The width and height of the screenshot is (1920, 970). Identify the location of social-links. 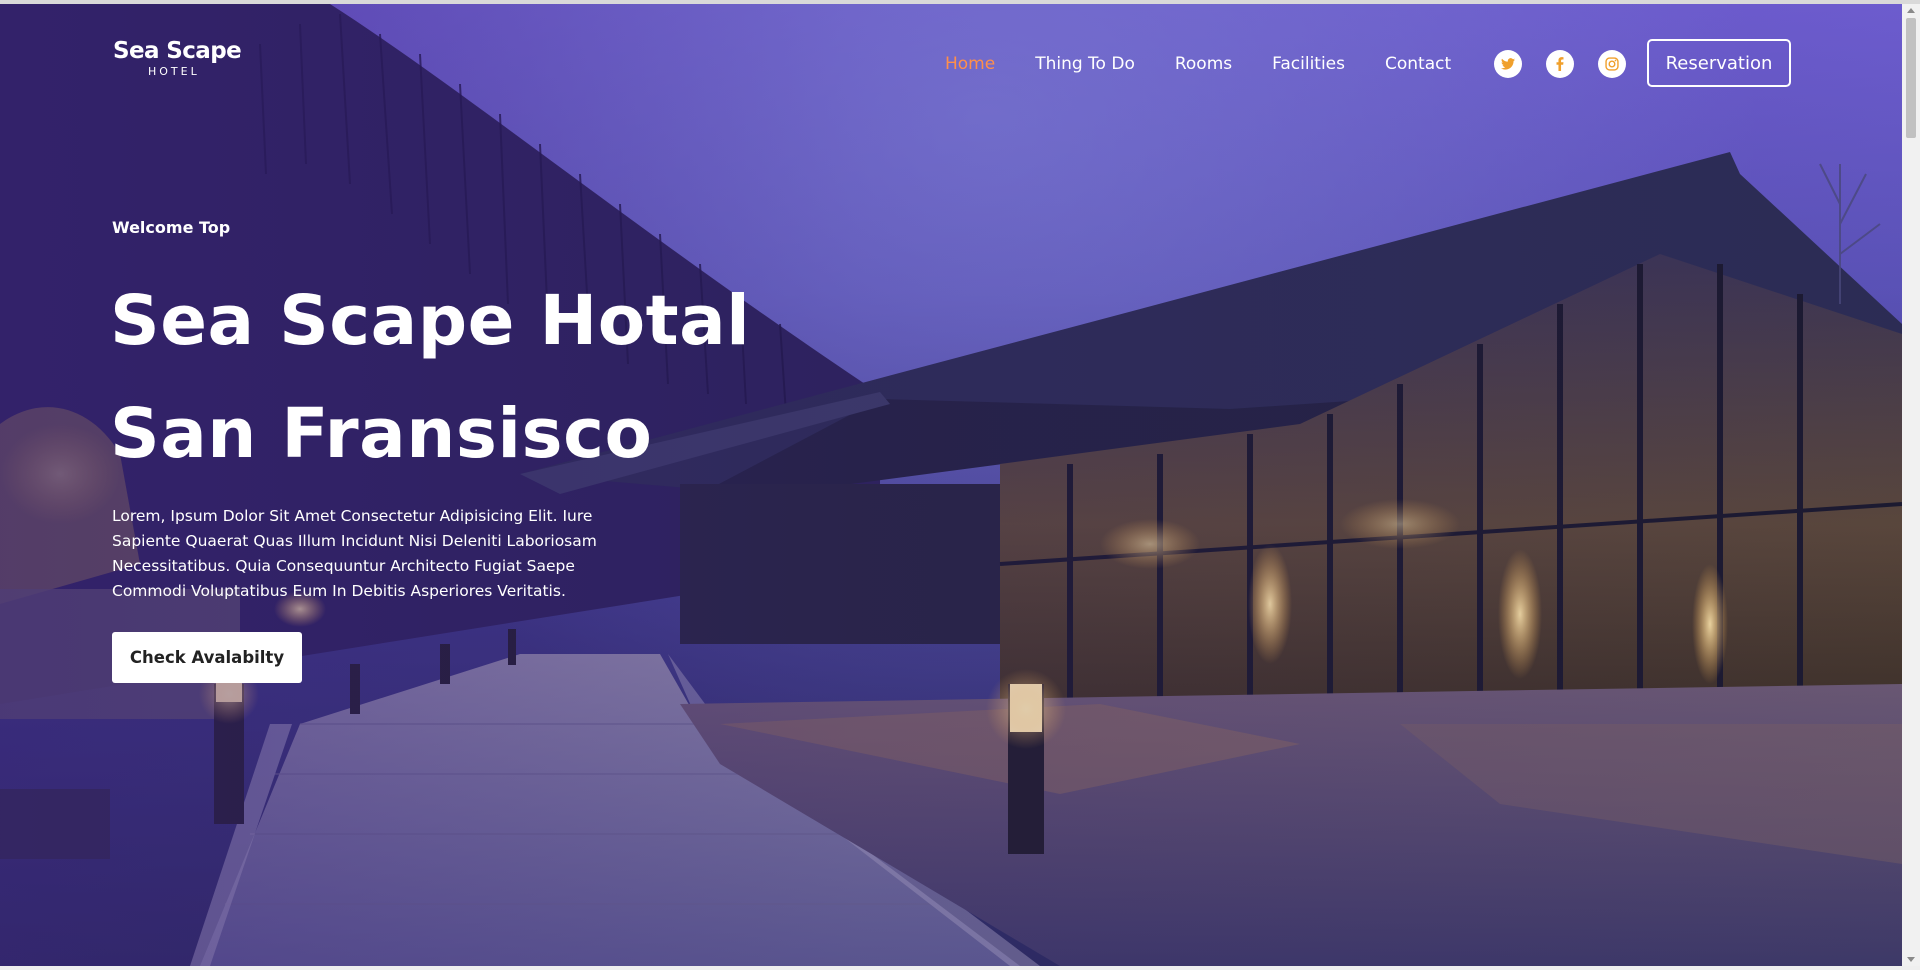
(1560, 64).